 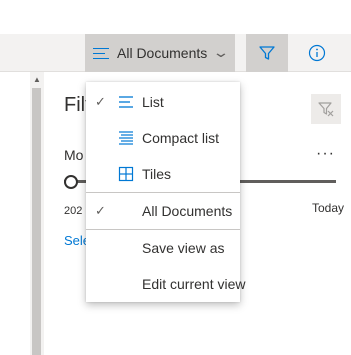 I want to click on clear-filters-button, so click(x=326, y=109).